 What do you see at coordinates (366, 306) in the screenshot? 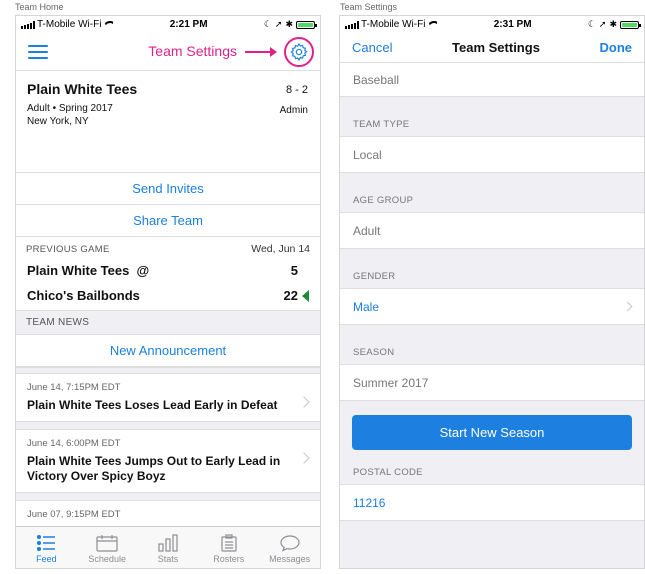
I see `gender-value: Male` at bounding box center [366, 306].